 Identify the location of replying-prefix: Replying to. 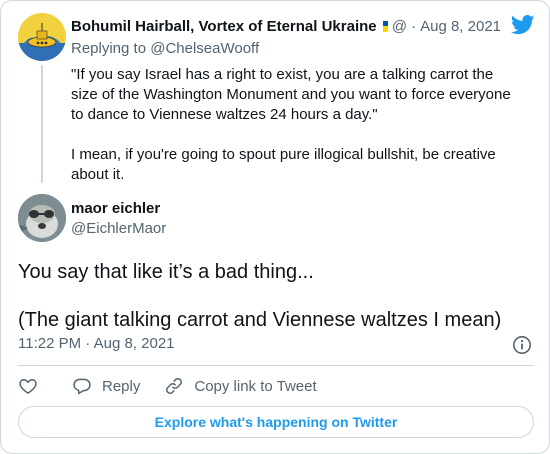
(109, 48).